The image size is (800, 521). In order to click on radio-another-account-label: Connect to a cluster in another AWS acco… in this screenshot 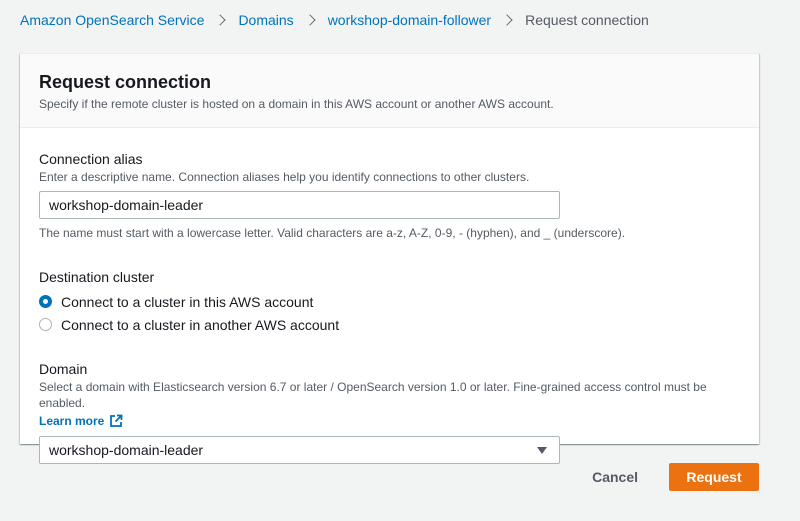, I will do `click(200, 324)`.